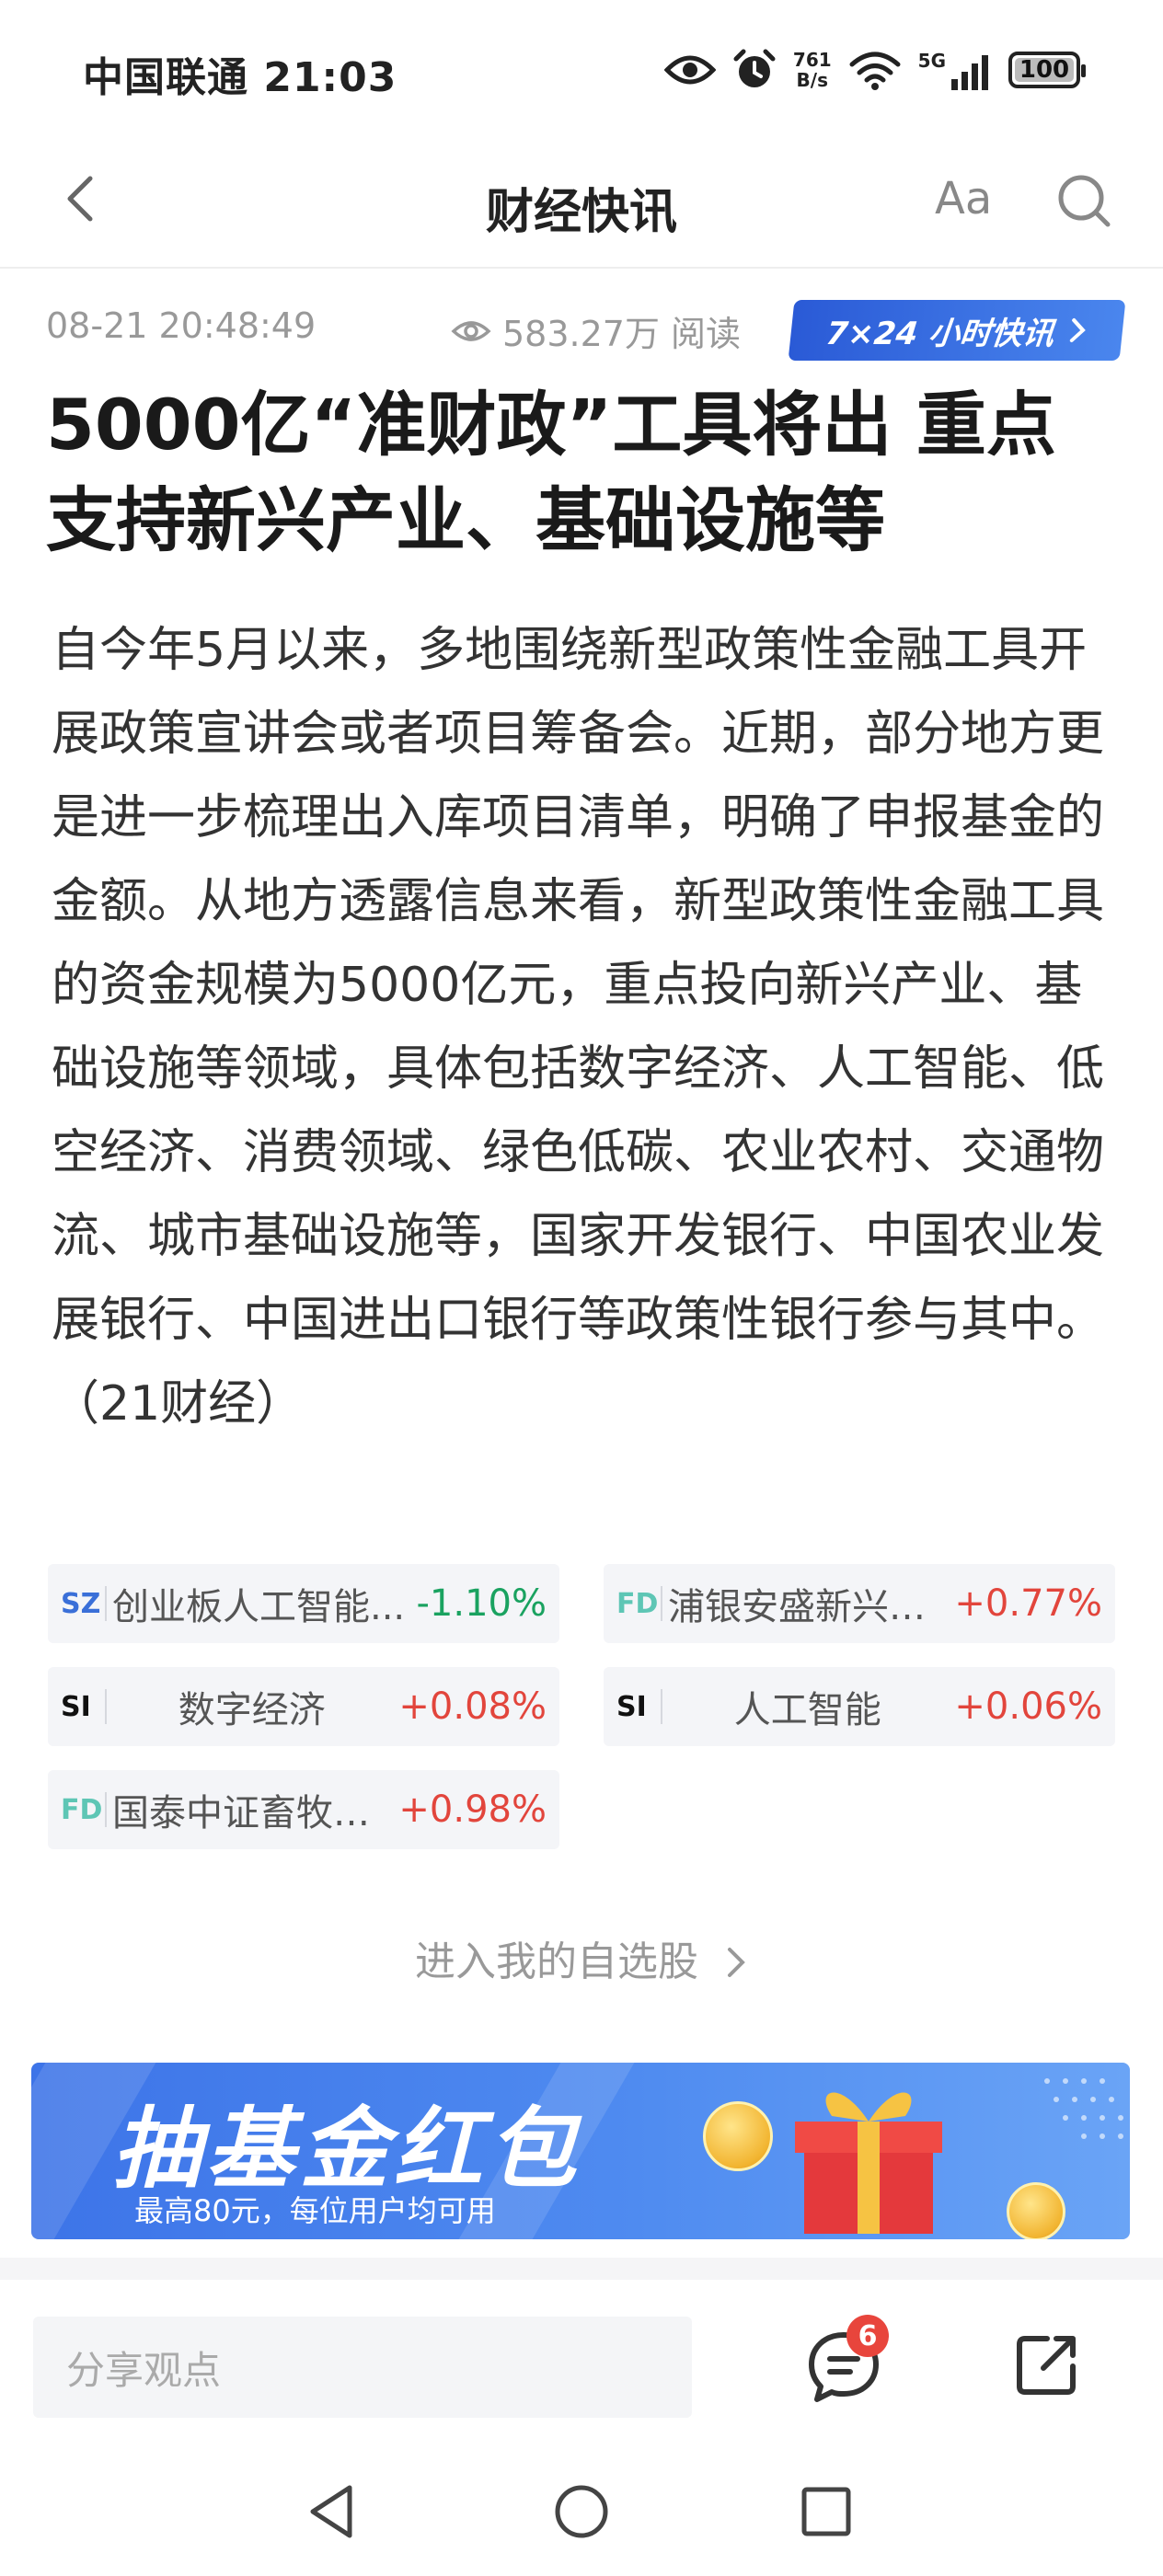 This screenshot has height=2576, width=1163. I want to click on article-meta: 08-21 20:48:49 583.27万 阅读 7×24 小时快讯, so click(586, 329).